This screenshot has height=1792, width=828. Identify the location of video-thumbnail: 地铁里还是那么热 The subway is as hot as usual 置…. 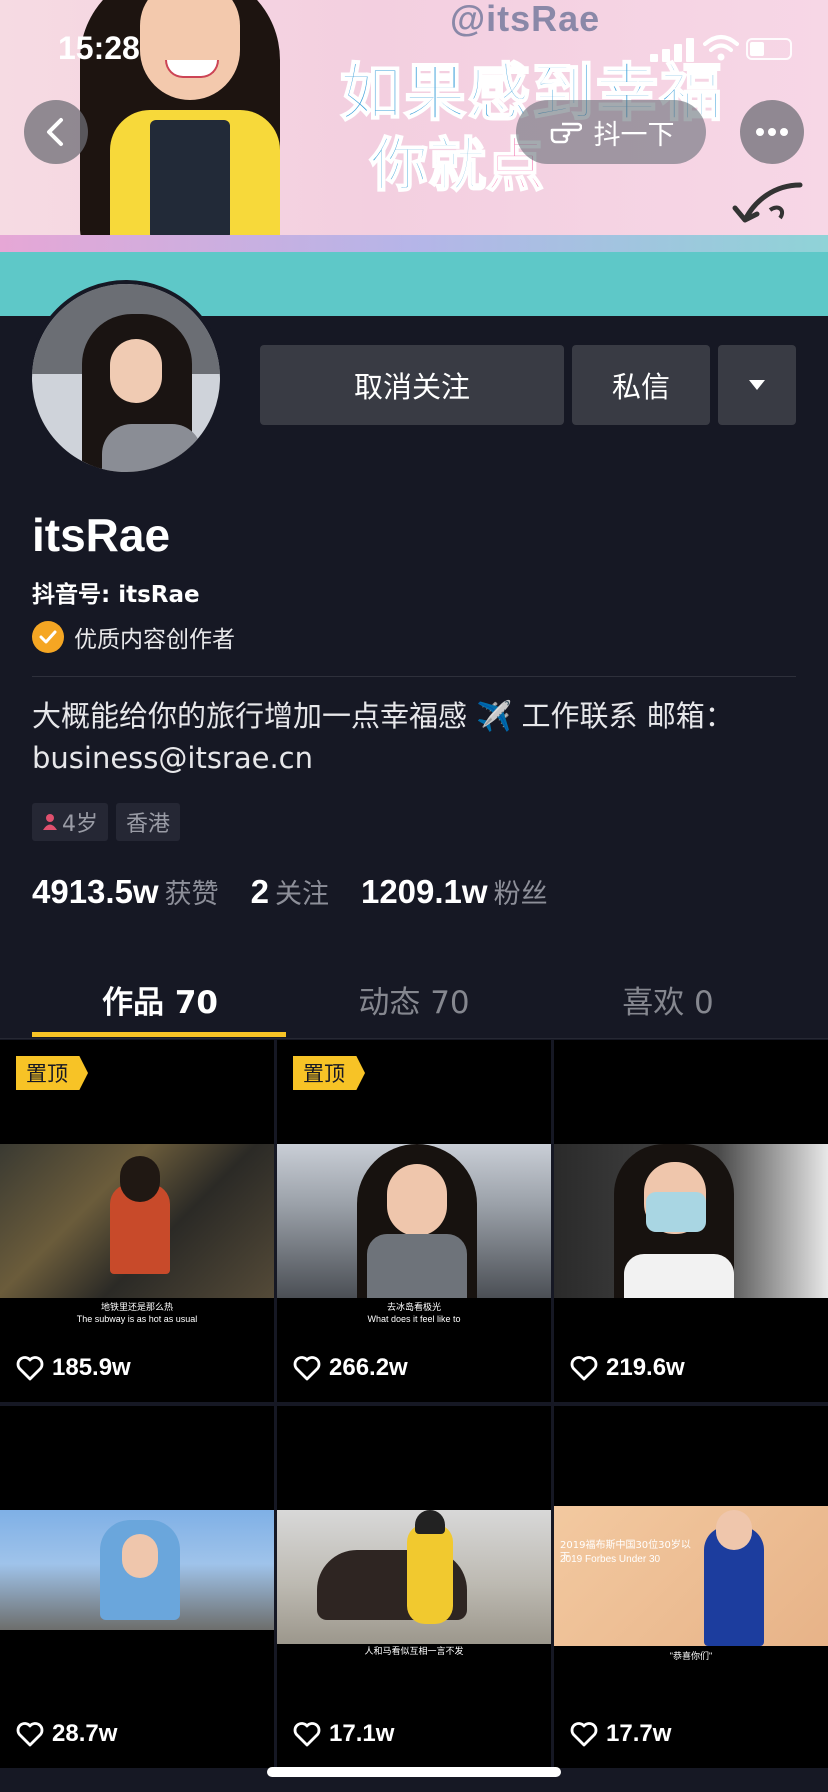
(137, 1221).